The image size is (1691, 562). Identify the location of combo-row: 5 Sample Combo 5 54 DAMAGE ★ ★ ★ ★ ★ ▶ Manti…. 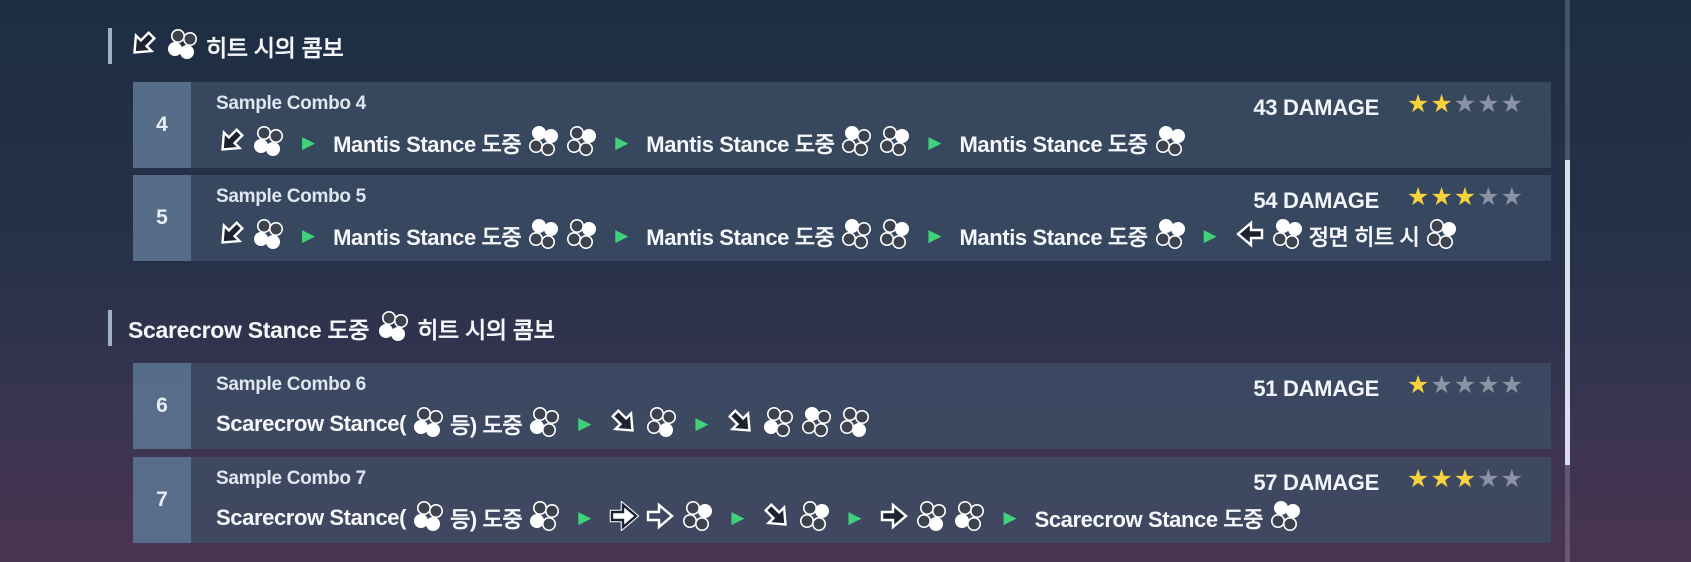
(842, 218).